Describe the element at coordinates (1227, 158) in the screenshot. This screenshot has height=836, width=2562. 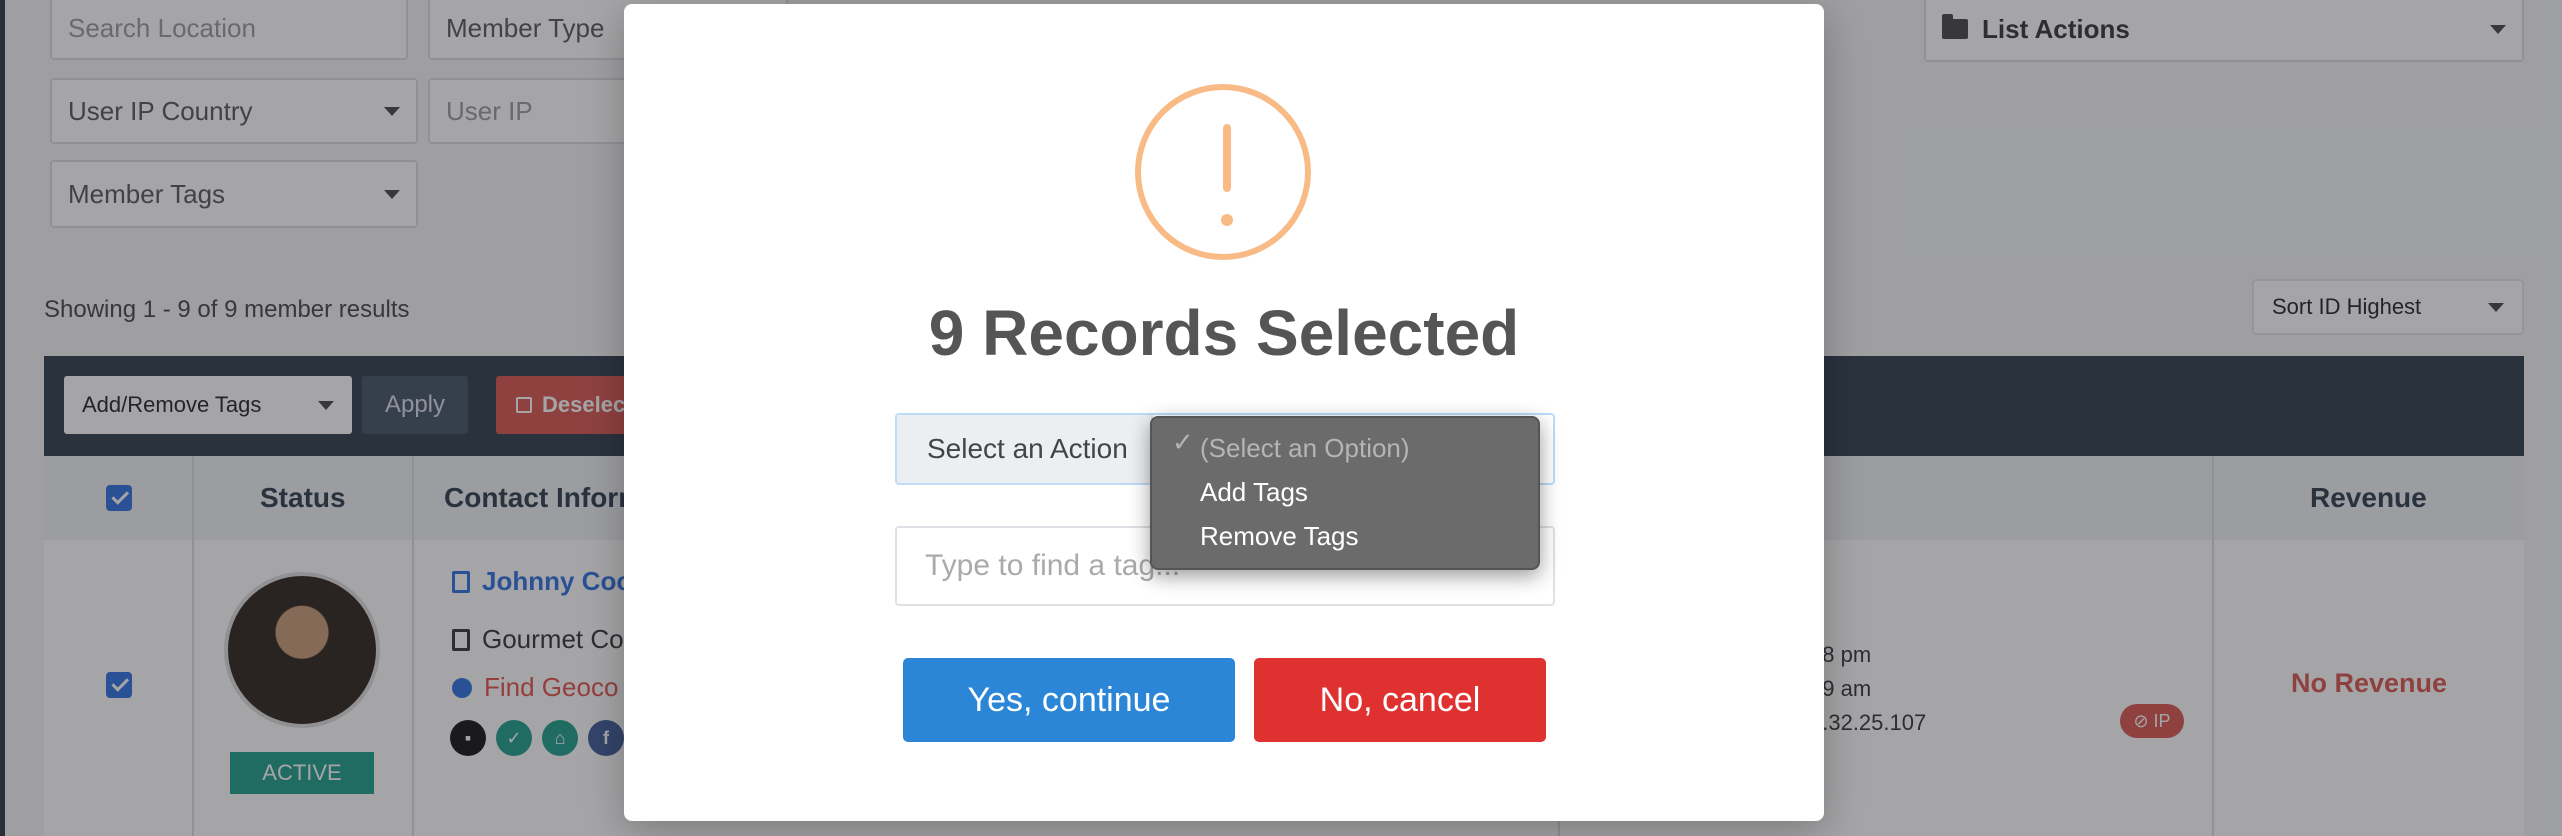
I see `warning-icon-bar` at that location.